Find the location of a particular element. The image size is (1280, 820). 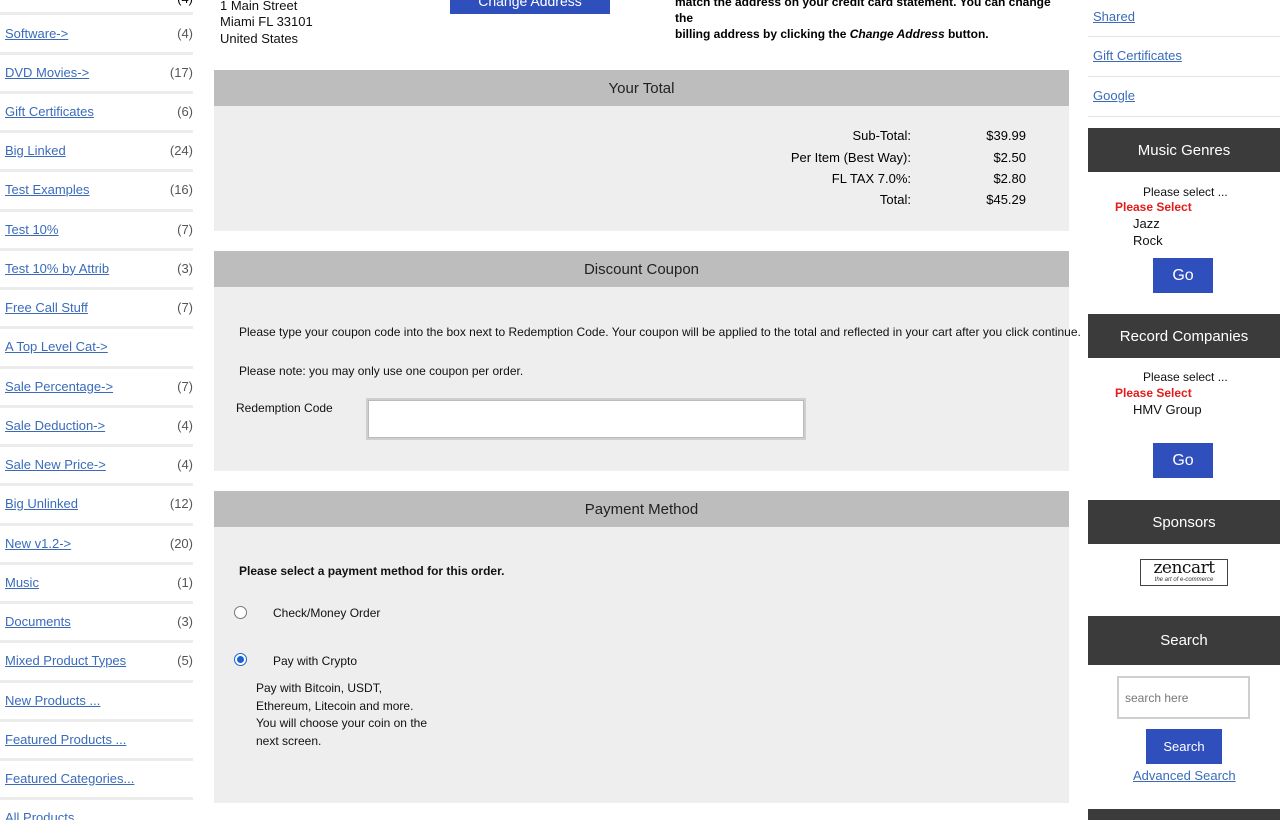

sidebar-link-gift-certificates: Gift Certificates is located at coordinates (1137, 55).